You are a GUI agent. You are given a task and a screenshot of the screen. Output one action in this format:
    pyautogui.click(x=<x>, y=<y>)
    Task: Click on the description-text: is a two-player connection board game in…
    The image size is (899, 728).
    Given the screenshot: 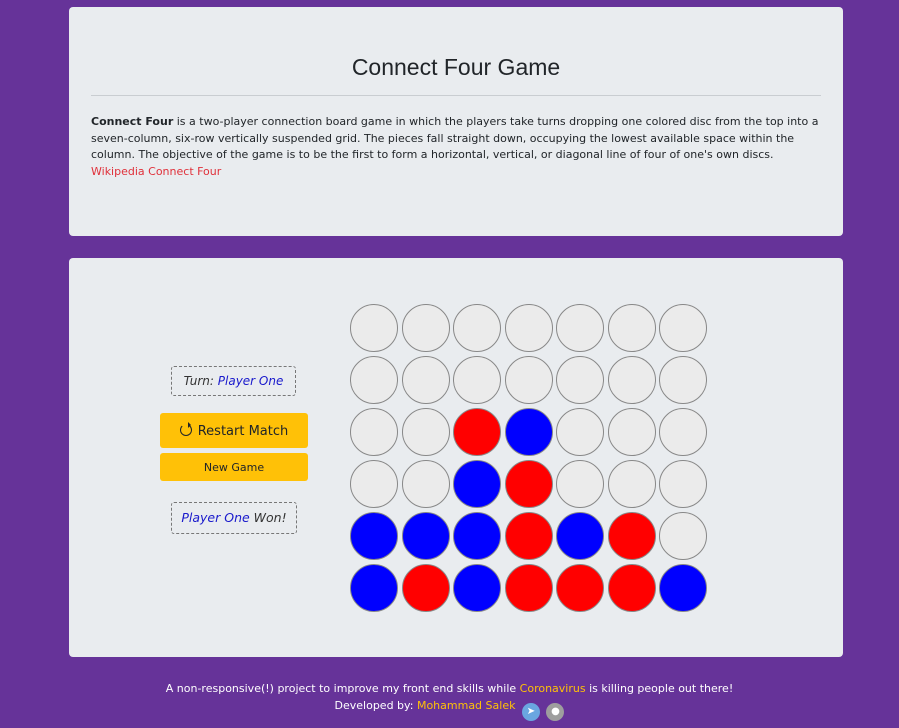 What is the action you would take?
    pyautogui.click(x=455, y=138)
    